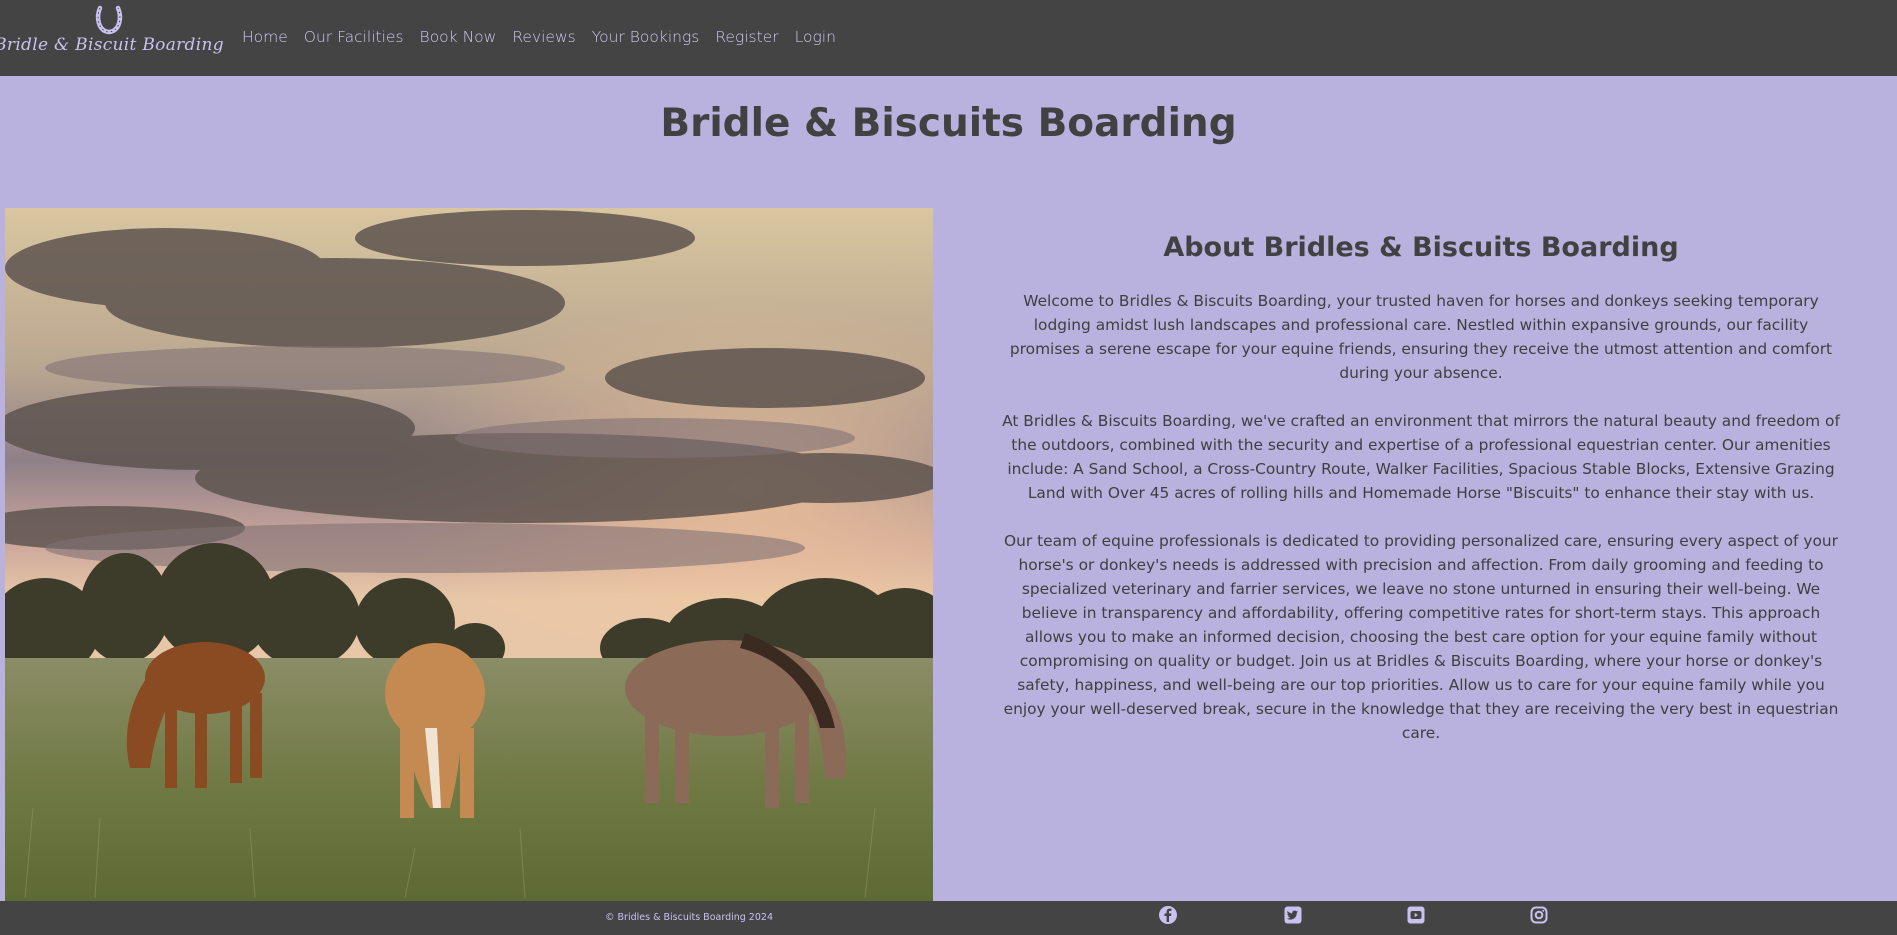  I want to click on instagram-icon, so click(1540, 916).